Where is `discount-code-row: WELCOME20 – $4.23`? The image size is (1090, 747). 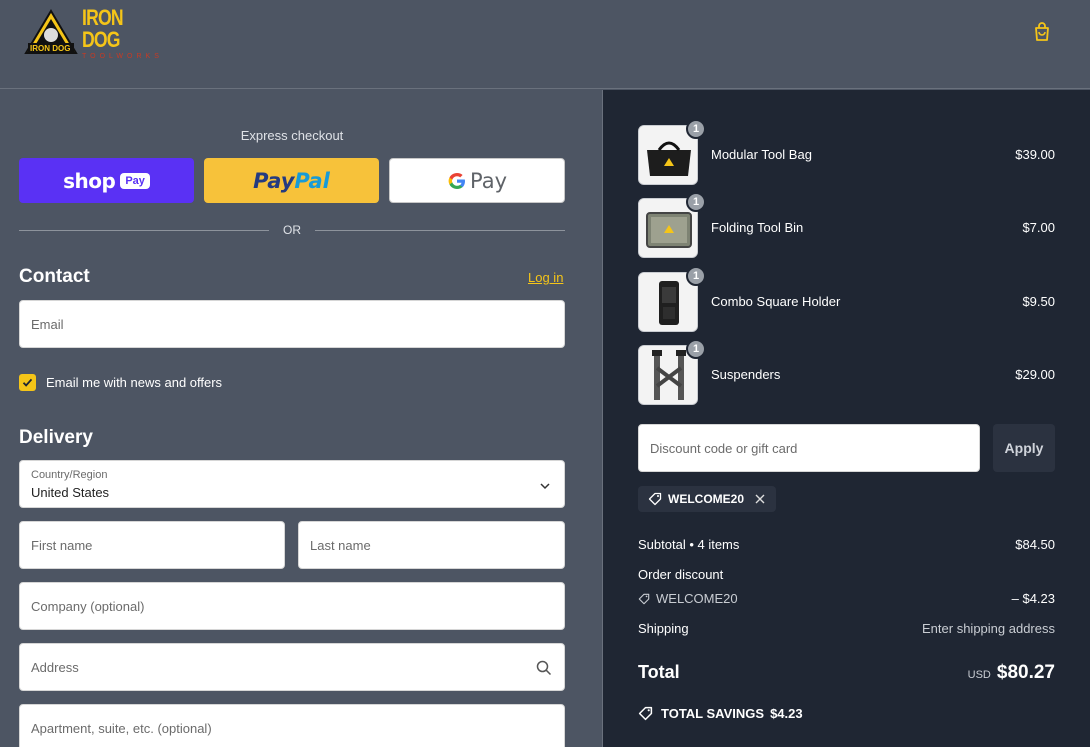 discount-code-row: WELCOME20 – $4.23 is located at coordinates (846, 599).